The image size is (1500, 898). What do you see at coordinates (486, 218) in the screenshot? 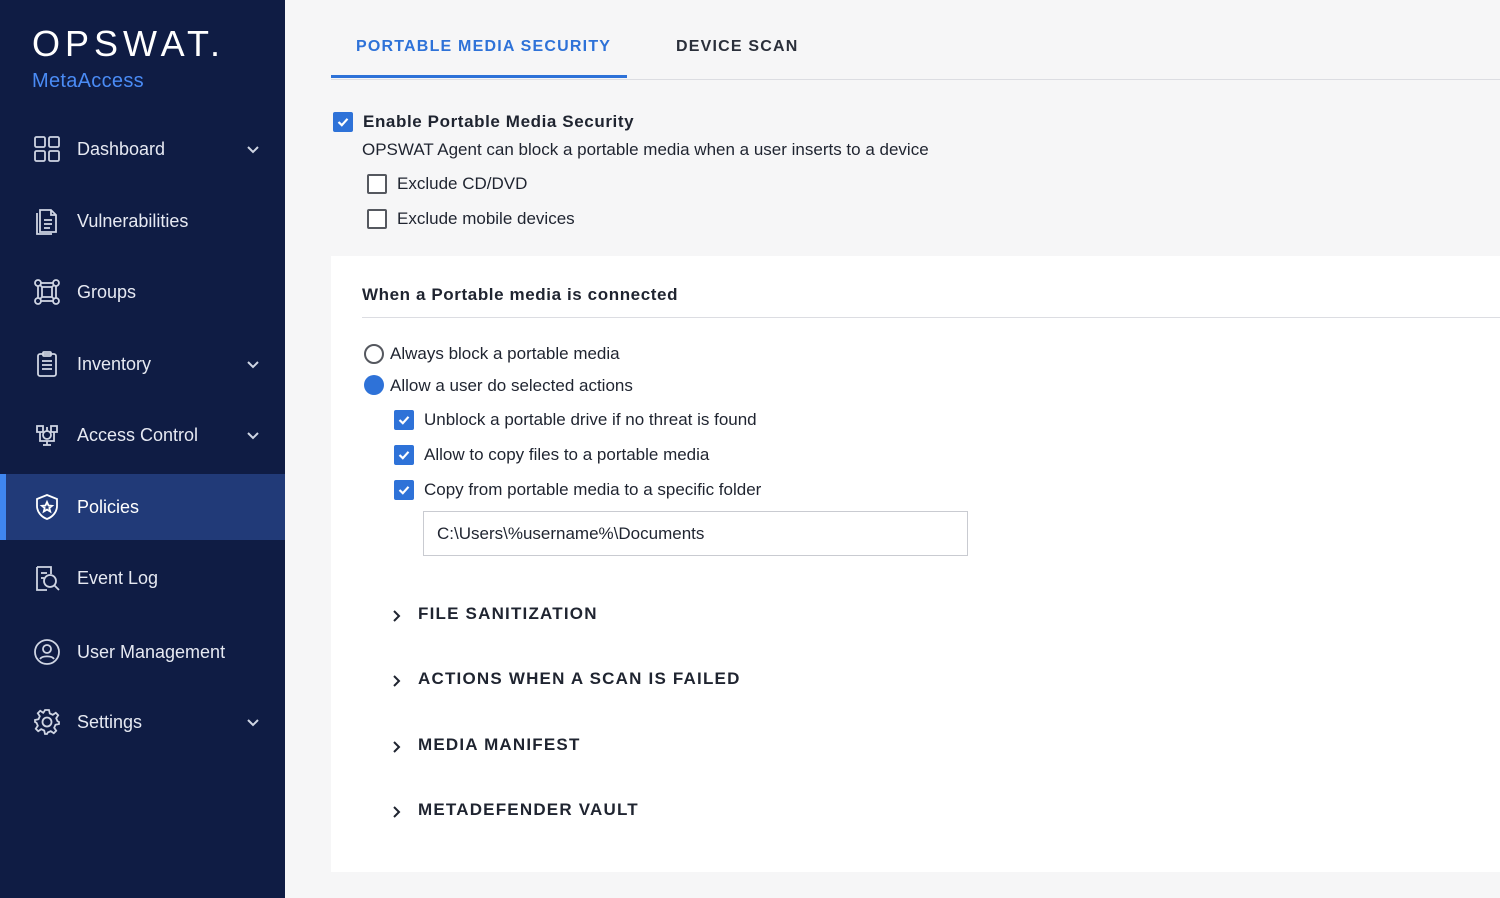
I see `exclude-mobile-devices-label: Exclude mobile devices` at bounding box center [486, 218].